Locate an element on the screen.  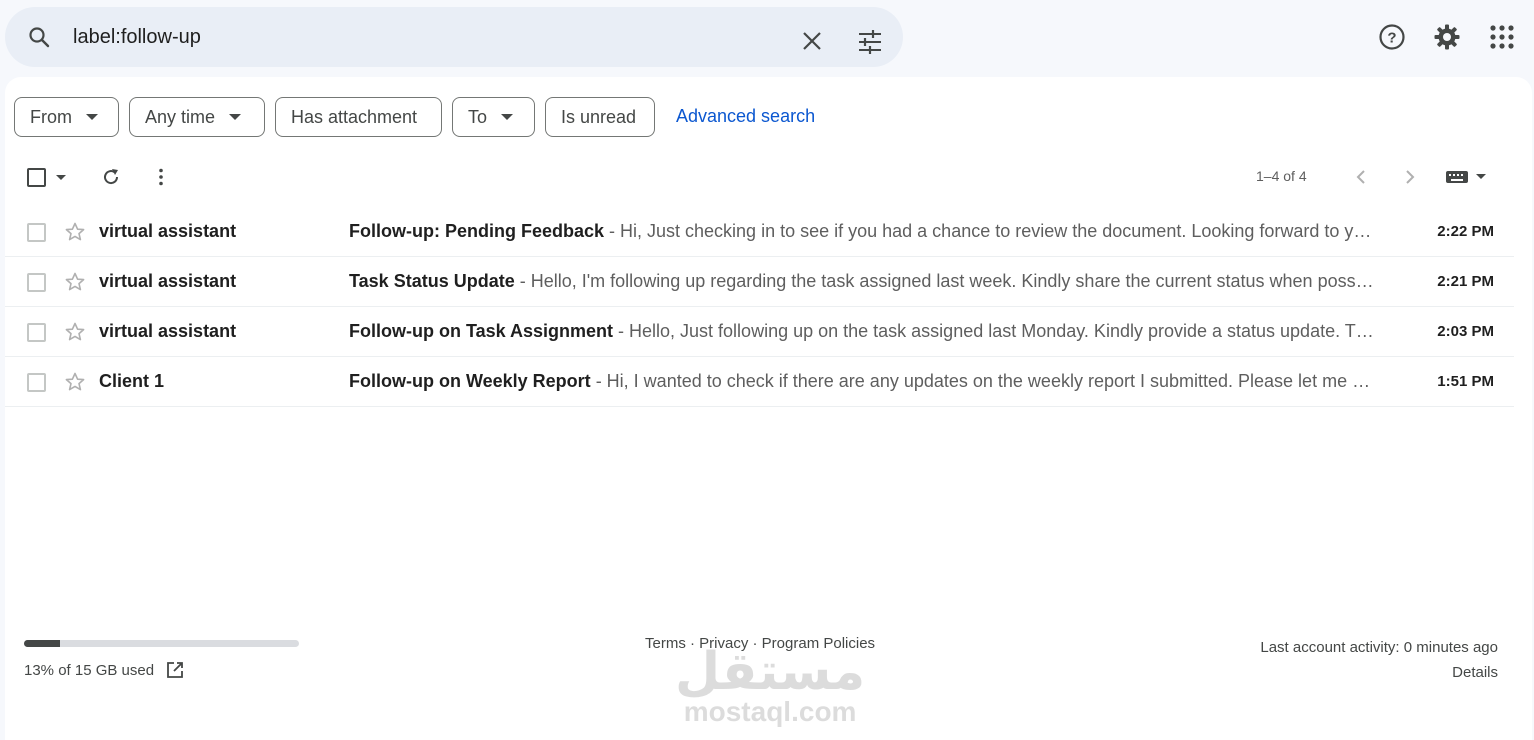
filter-chip-label: Has attachment is located at coordinates (354, 116).